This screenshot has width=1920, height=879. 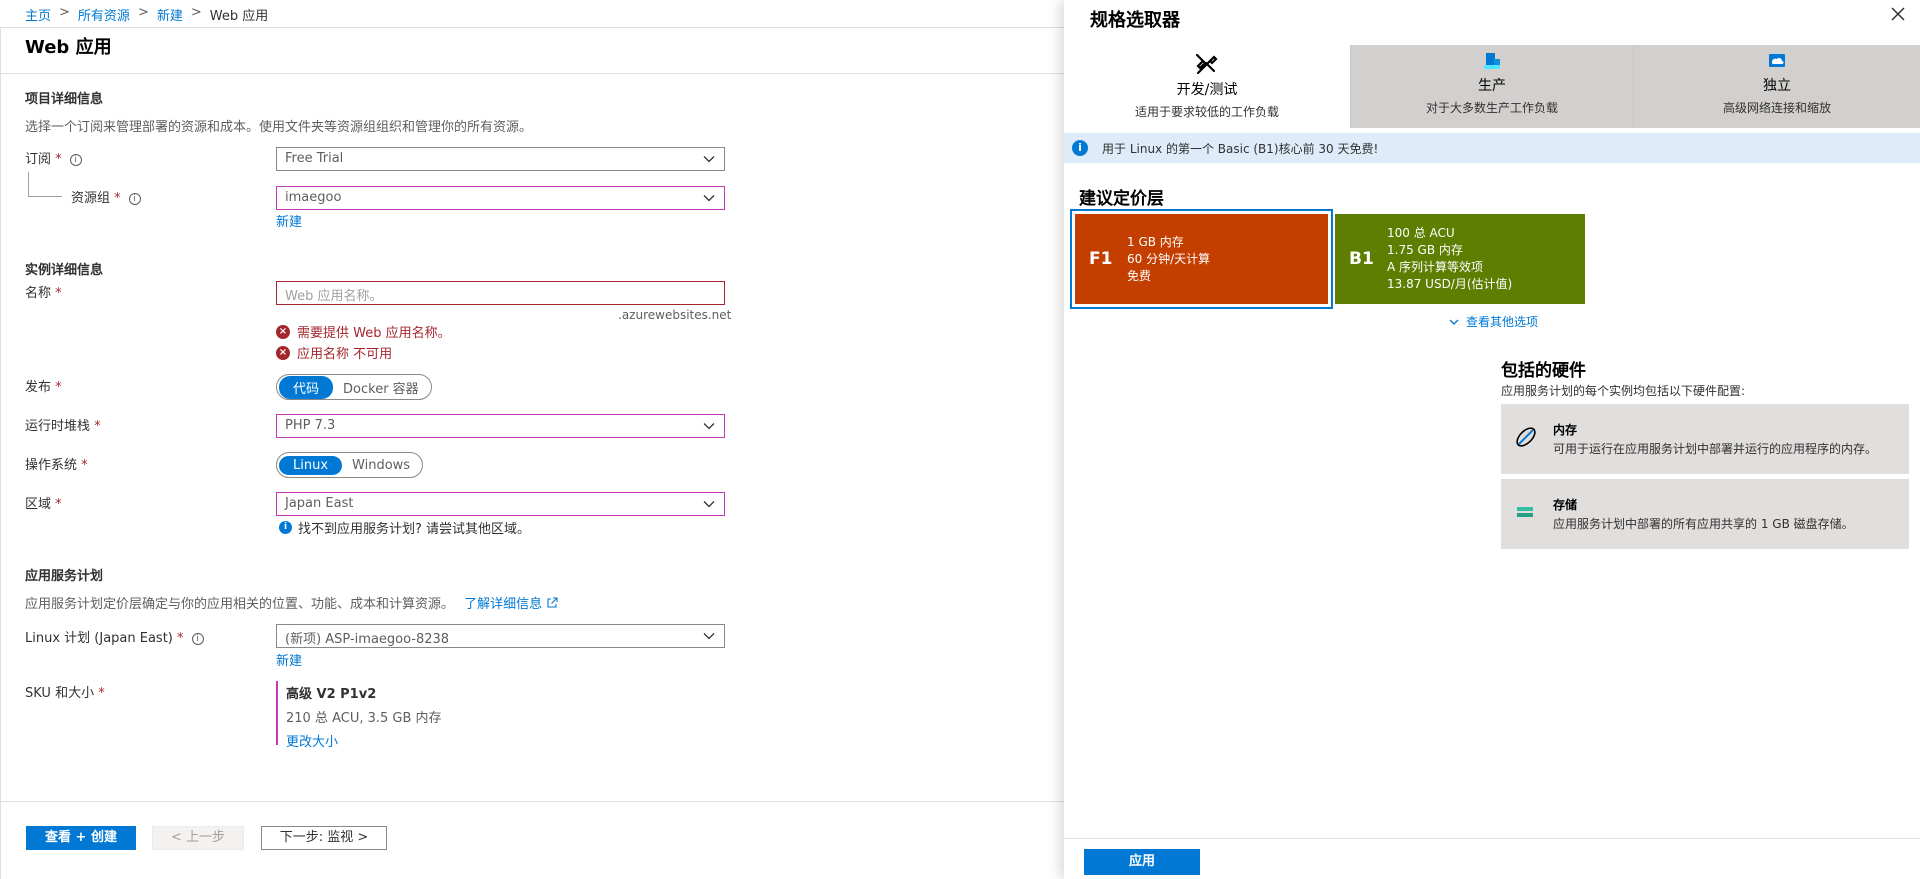 I want to click on region-hint: i 找不到应用服务计划? 请尝试其他区域。, so click(x=404, y=527).